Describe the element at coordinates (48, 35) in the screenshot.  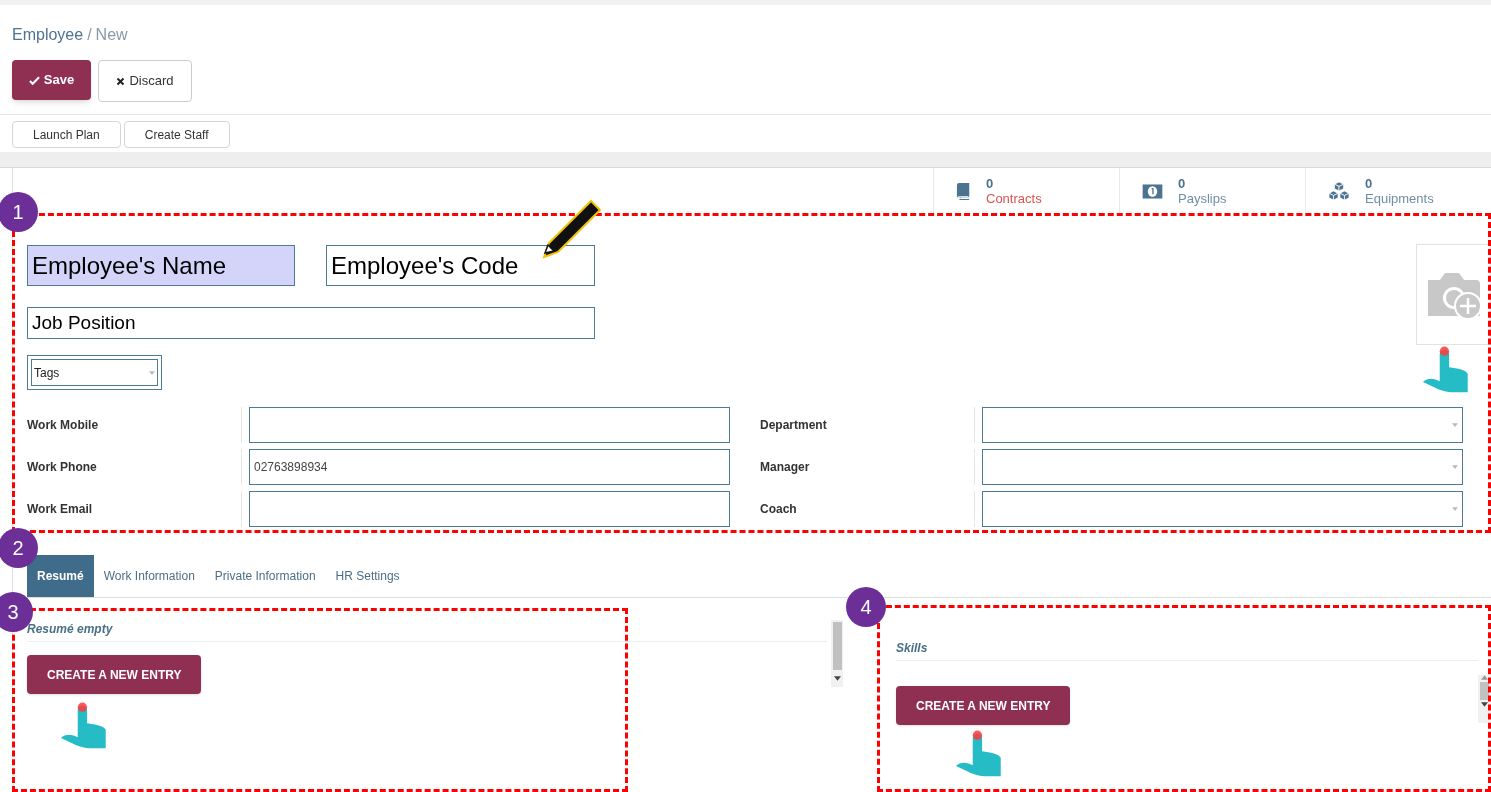
I see `breadcrumb-link: Employee` at that location.